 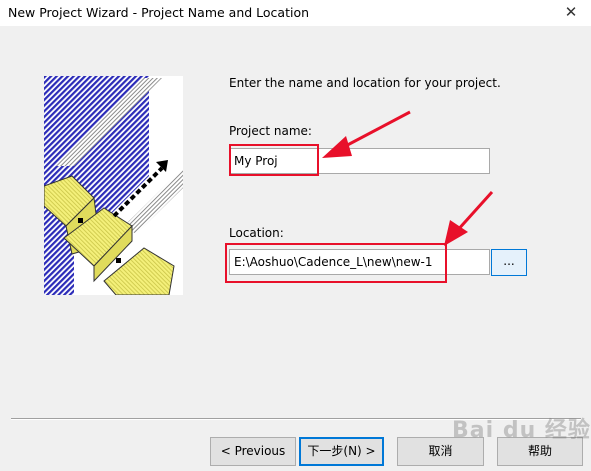 What do you see at coordinates (408, 178) in the screenshot?
I see `annotation-arrow` at bounding box center [408, 178].